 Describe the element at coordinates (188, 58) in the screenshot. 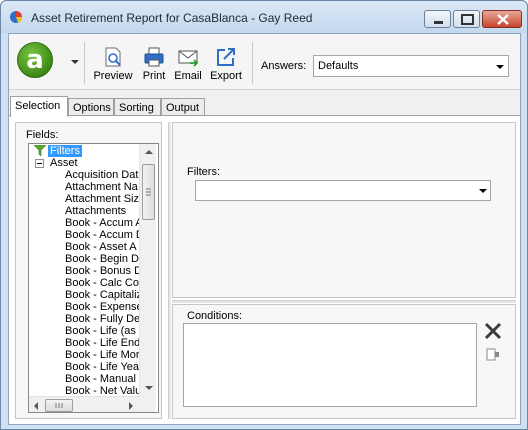

I see `email-icon` at that location.